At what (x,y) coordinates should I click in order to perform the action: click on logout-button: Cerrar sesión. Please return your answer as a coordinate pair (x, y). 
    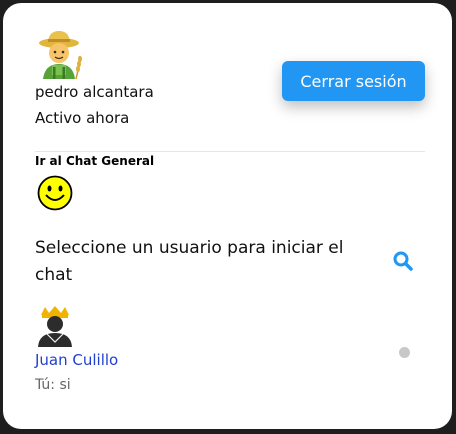
    Looking at the image, I should click on (353, 81).